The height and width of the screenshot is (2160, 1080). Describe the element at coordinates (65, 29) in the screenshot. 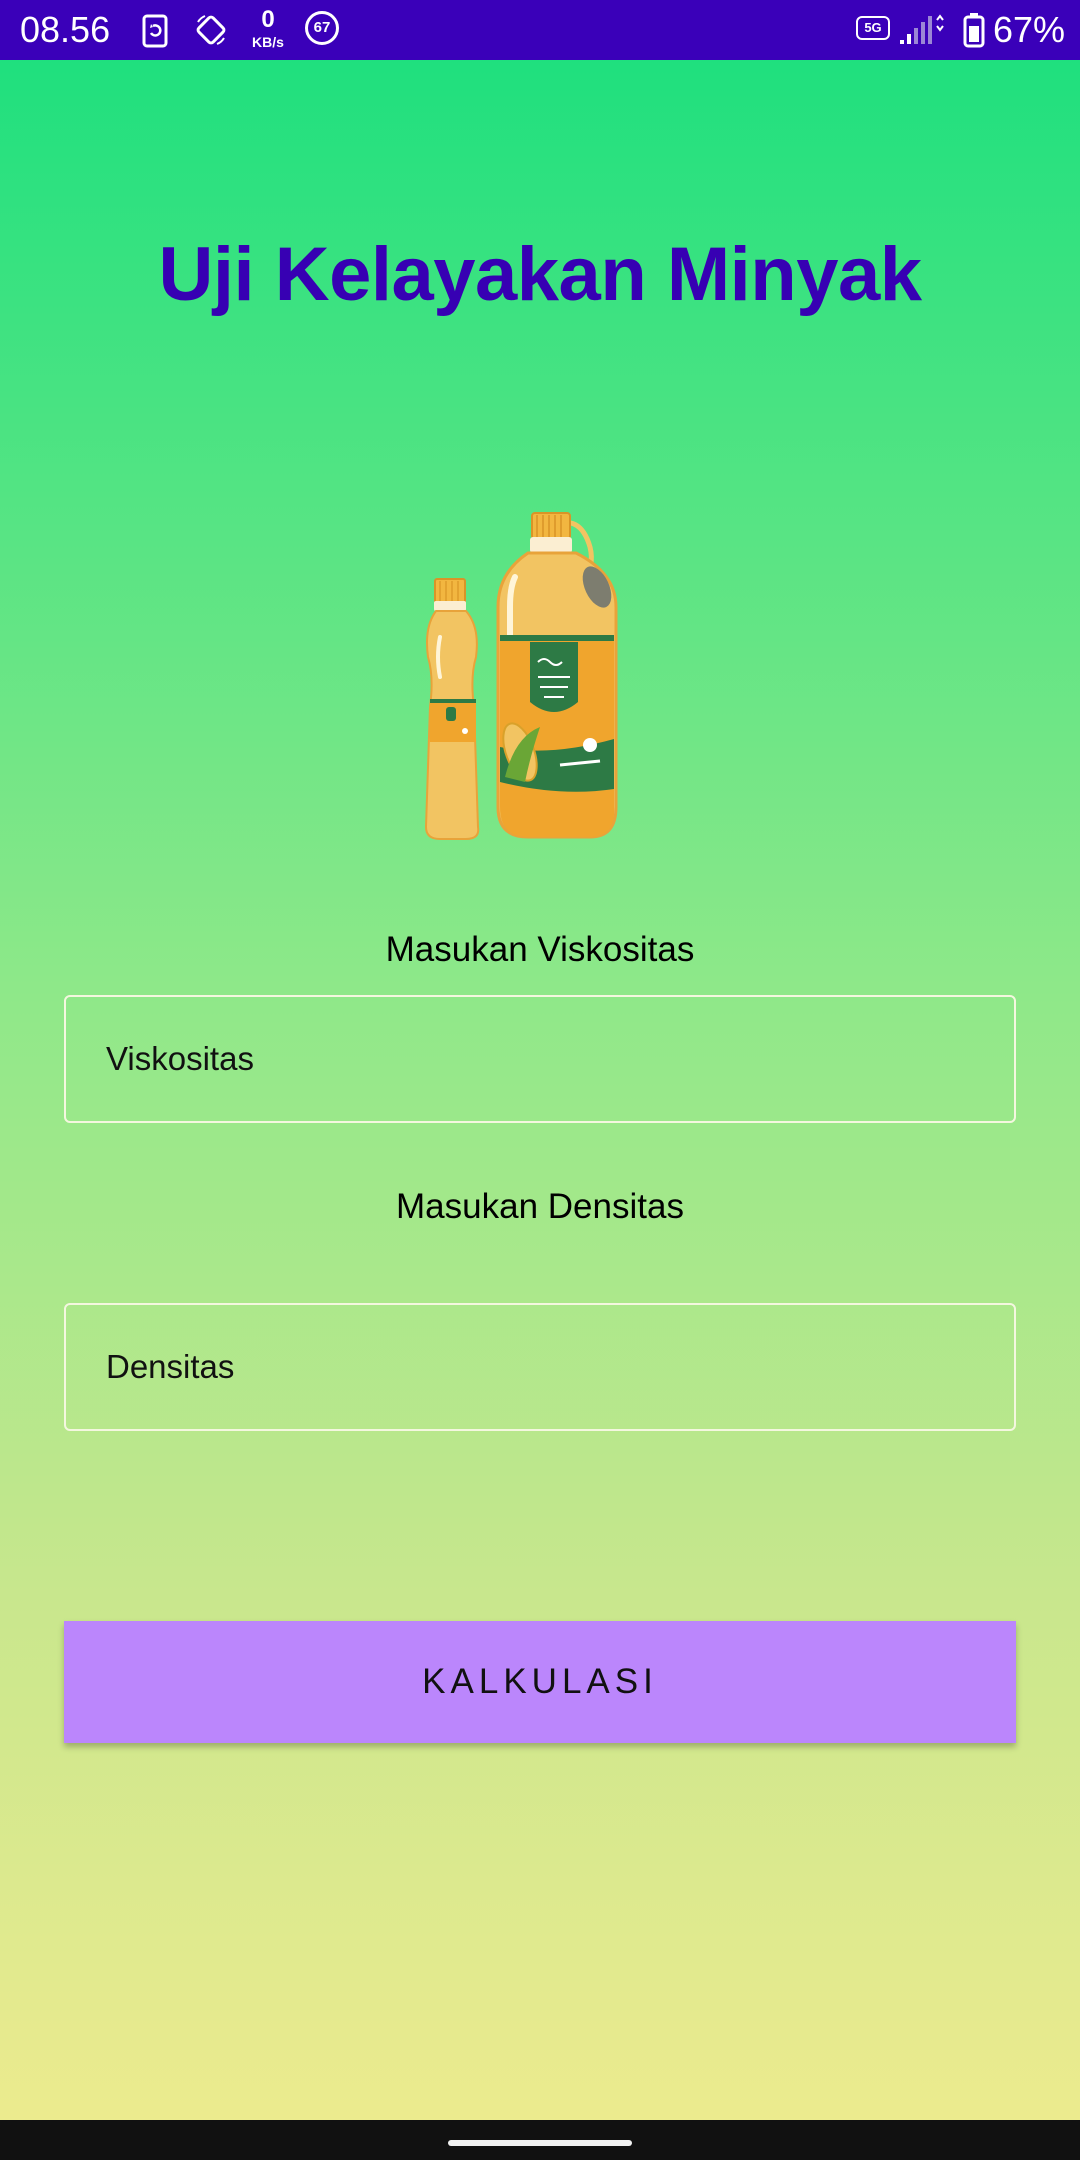

I see `status-time: 08.56` at that location.